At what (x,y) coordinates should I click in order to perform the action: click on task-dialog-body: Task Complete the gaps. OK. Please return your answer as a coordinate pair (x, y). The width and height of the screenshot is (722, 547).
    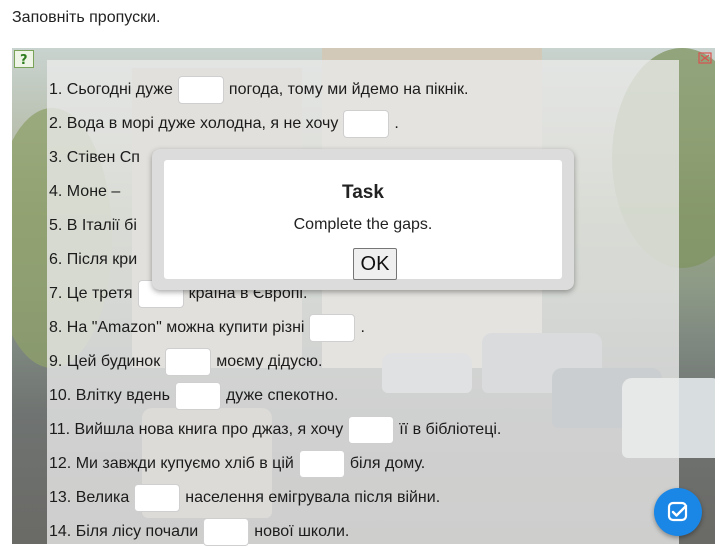
    Looking at the image, I should click on (363, 220).